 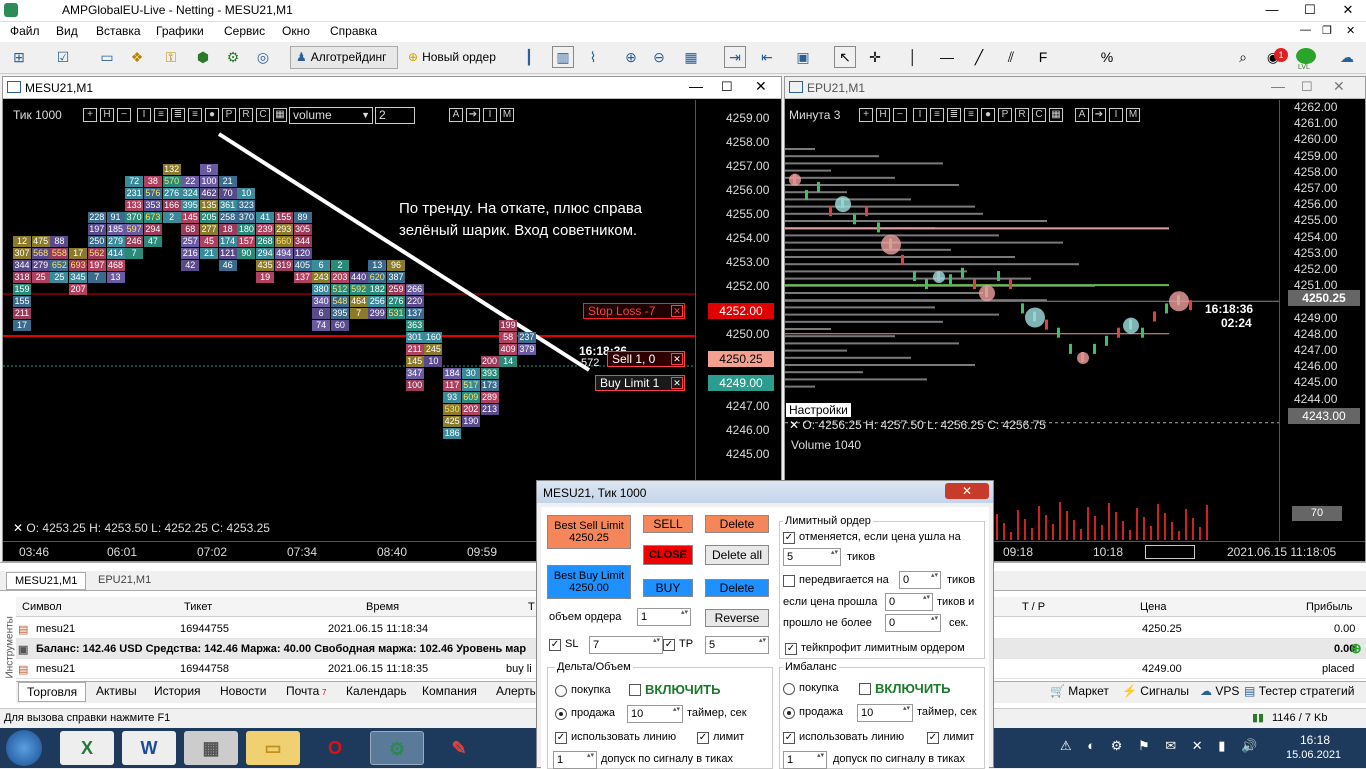 What do you see at coordinates (1347, 57) in the screenshot?
I see `account-icon: ☁` at bounding box center [1347, 57].